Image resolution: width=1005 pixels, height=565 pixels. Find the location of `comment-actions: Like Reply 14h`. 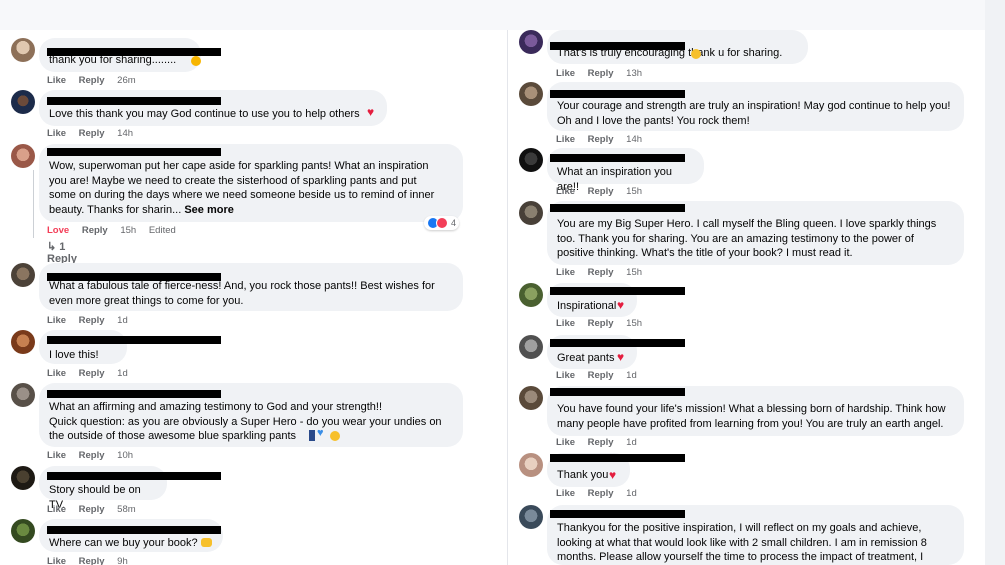

comment-actions: Like Reply 14h is located at coordinates (604, 139).